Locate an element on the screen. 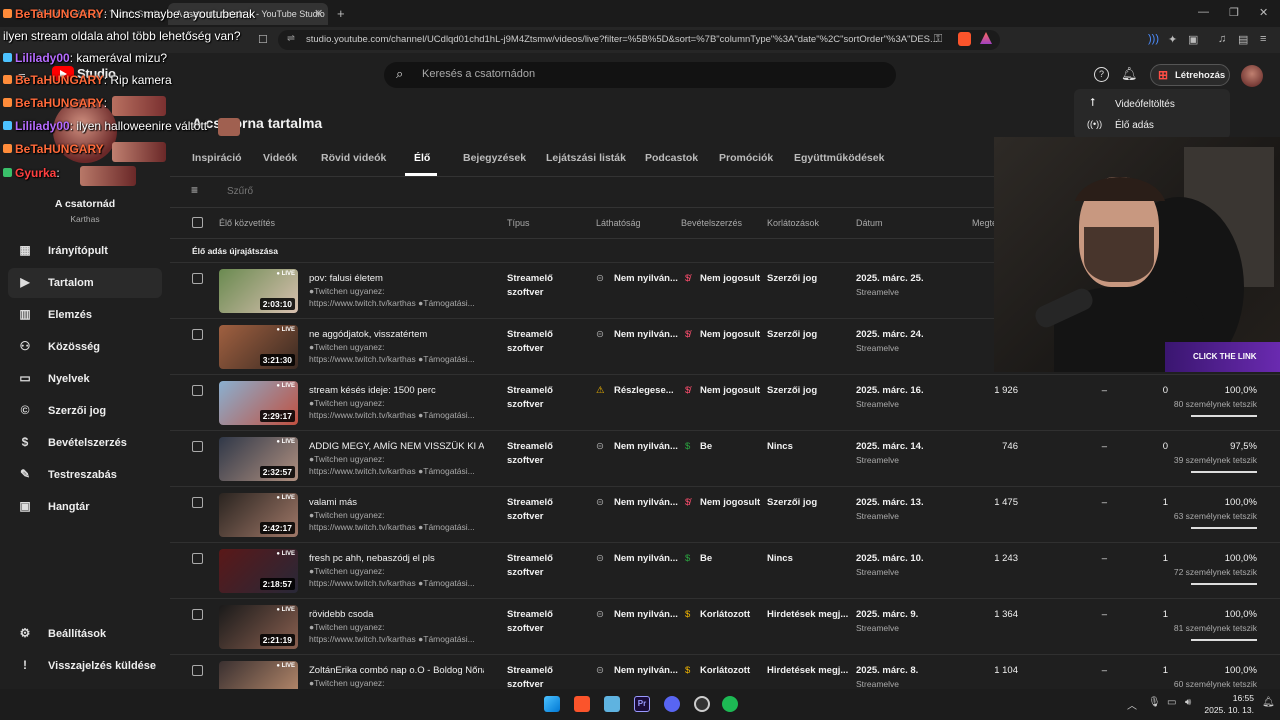  sidebar-item-languages: ▭ Nyelvek is located at coordinates (85, 379).